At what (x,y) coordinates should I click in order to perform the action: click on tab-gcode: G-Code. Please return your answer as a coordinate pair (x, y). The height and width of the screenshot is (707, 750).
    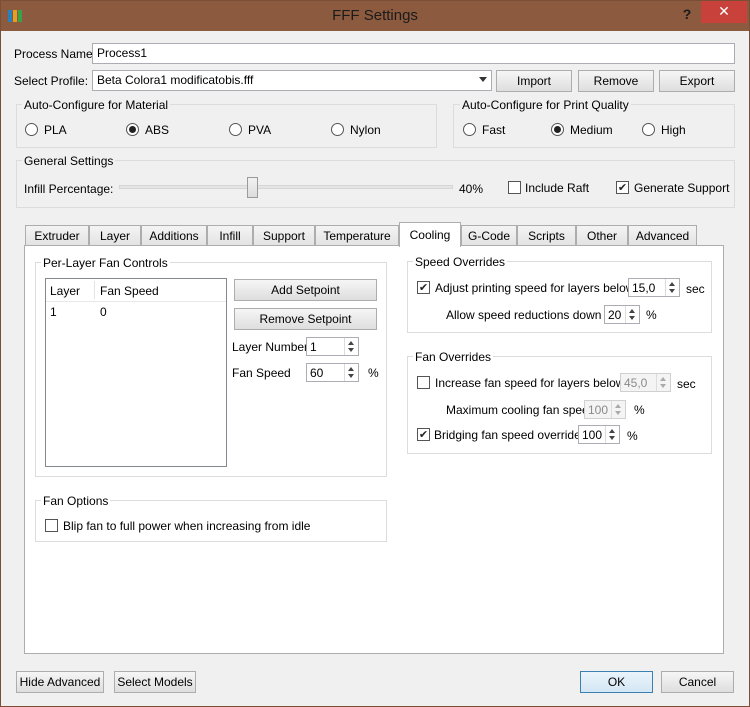
    Looking at the image, I should click on (489, 235).